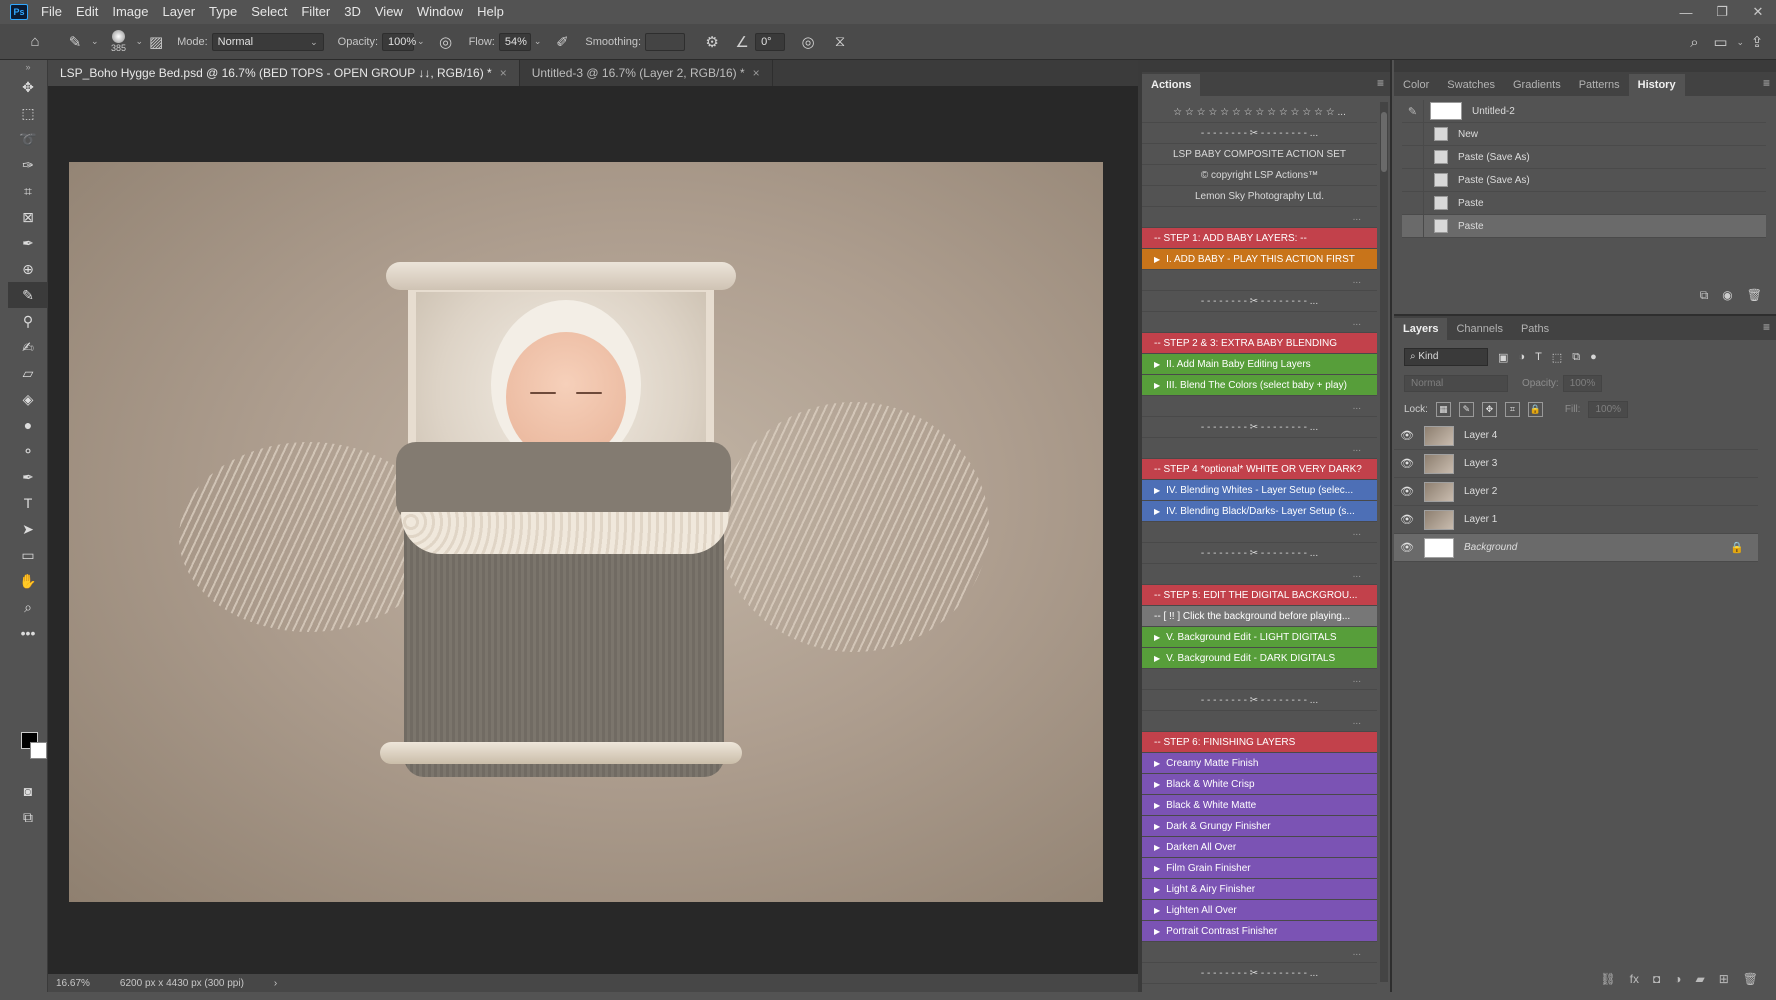 Image resolution: width=1776 pixels, height=1000 pixels. What do you see at coordinates (808, 42) in the screenshot?
I see `pressure-size-icon: ◎` at bounding box center [808, 42].